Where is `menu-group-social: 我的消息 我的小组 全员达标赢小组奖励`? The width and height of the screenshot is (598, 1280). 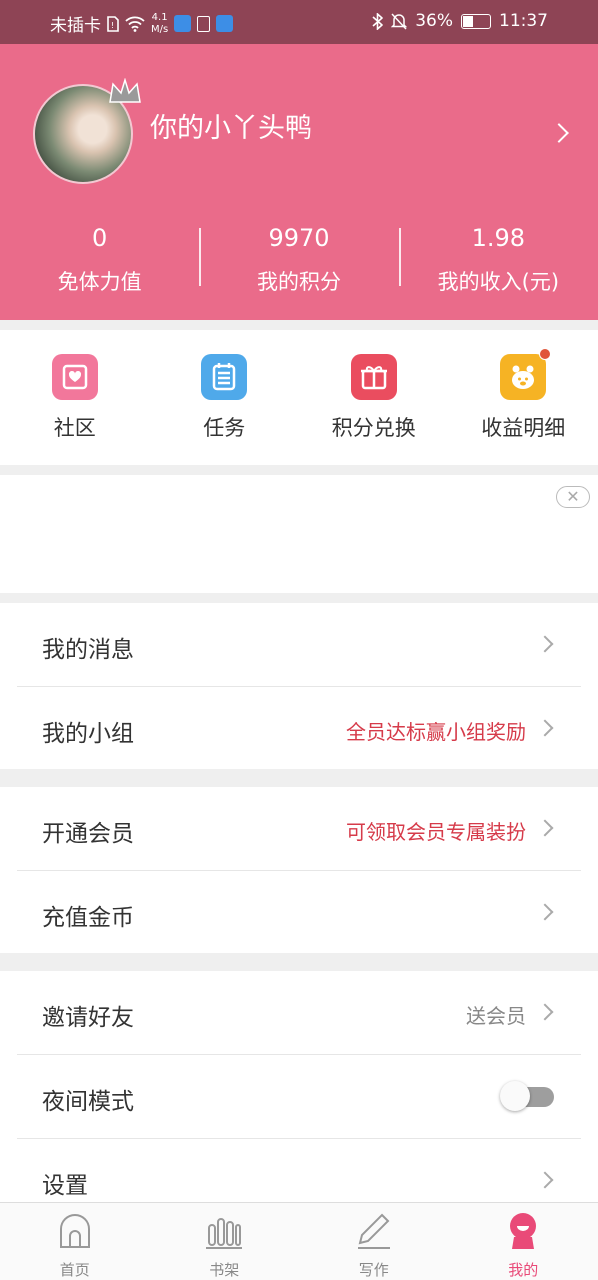 menu-group-social: 我的消息 我的小组 全员达标赢小组奖励 is located at coordinates (299, 686).